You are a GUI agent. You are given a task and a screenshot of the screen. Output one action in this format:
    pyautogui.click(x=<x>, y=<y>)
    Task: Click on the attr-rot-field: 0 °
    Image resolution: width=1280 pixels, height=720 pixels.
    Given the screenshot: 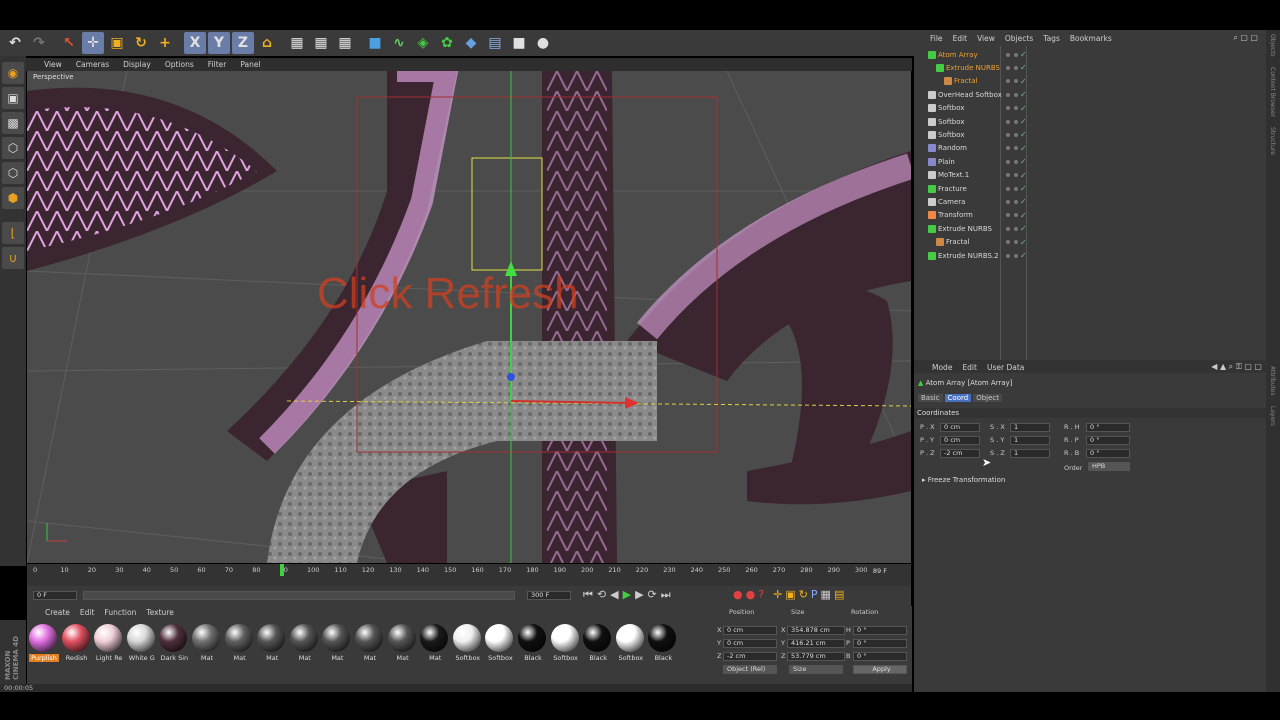 What is the action you would take?
    pyautogui.click(x=1108, y=453)
    